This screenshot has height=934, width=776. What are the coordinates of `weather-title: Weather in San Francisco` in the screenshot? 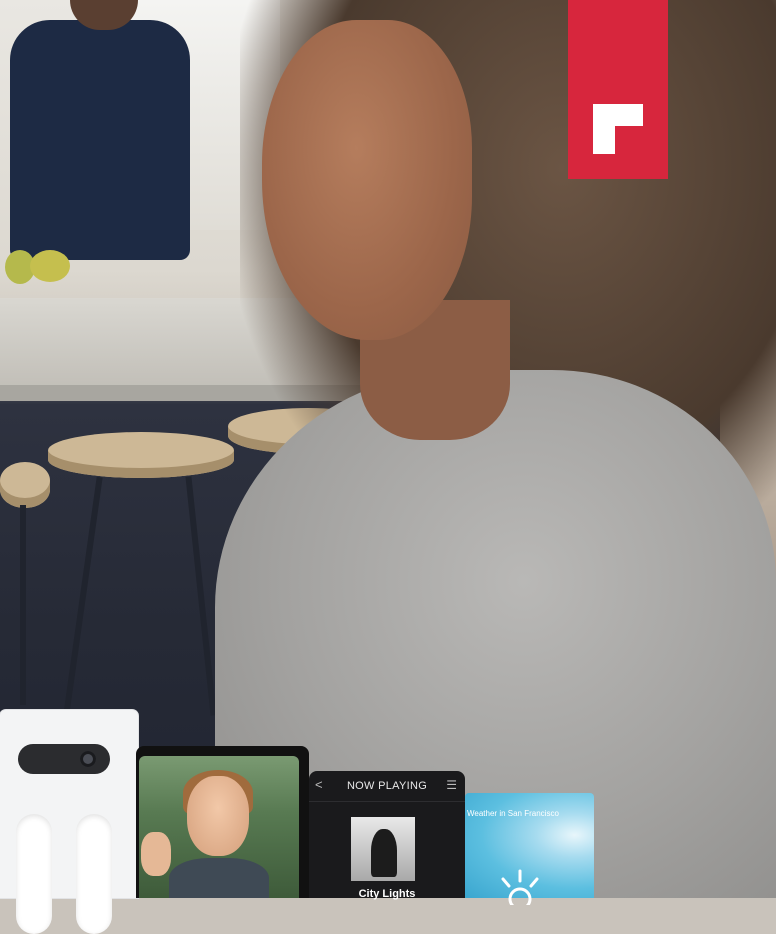 It's located at (513, 813).